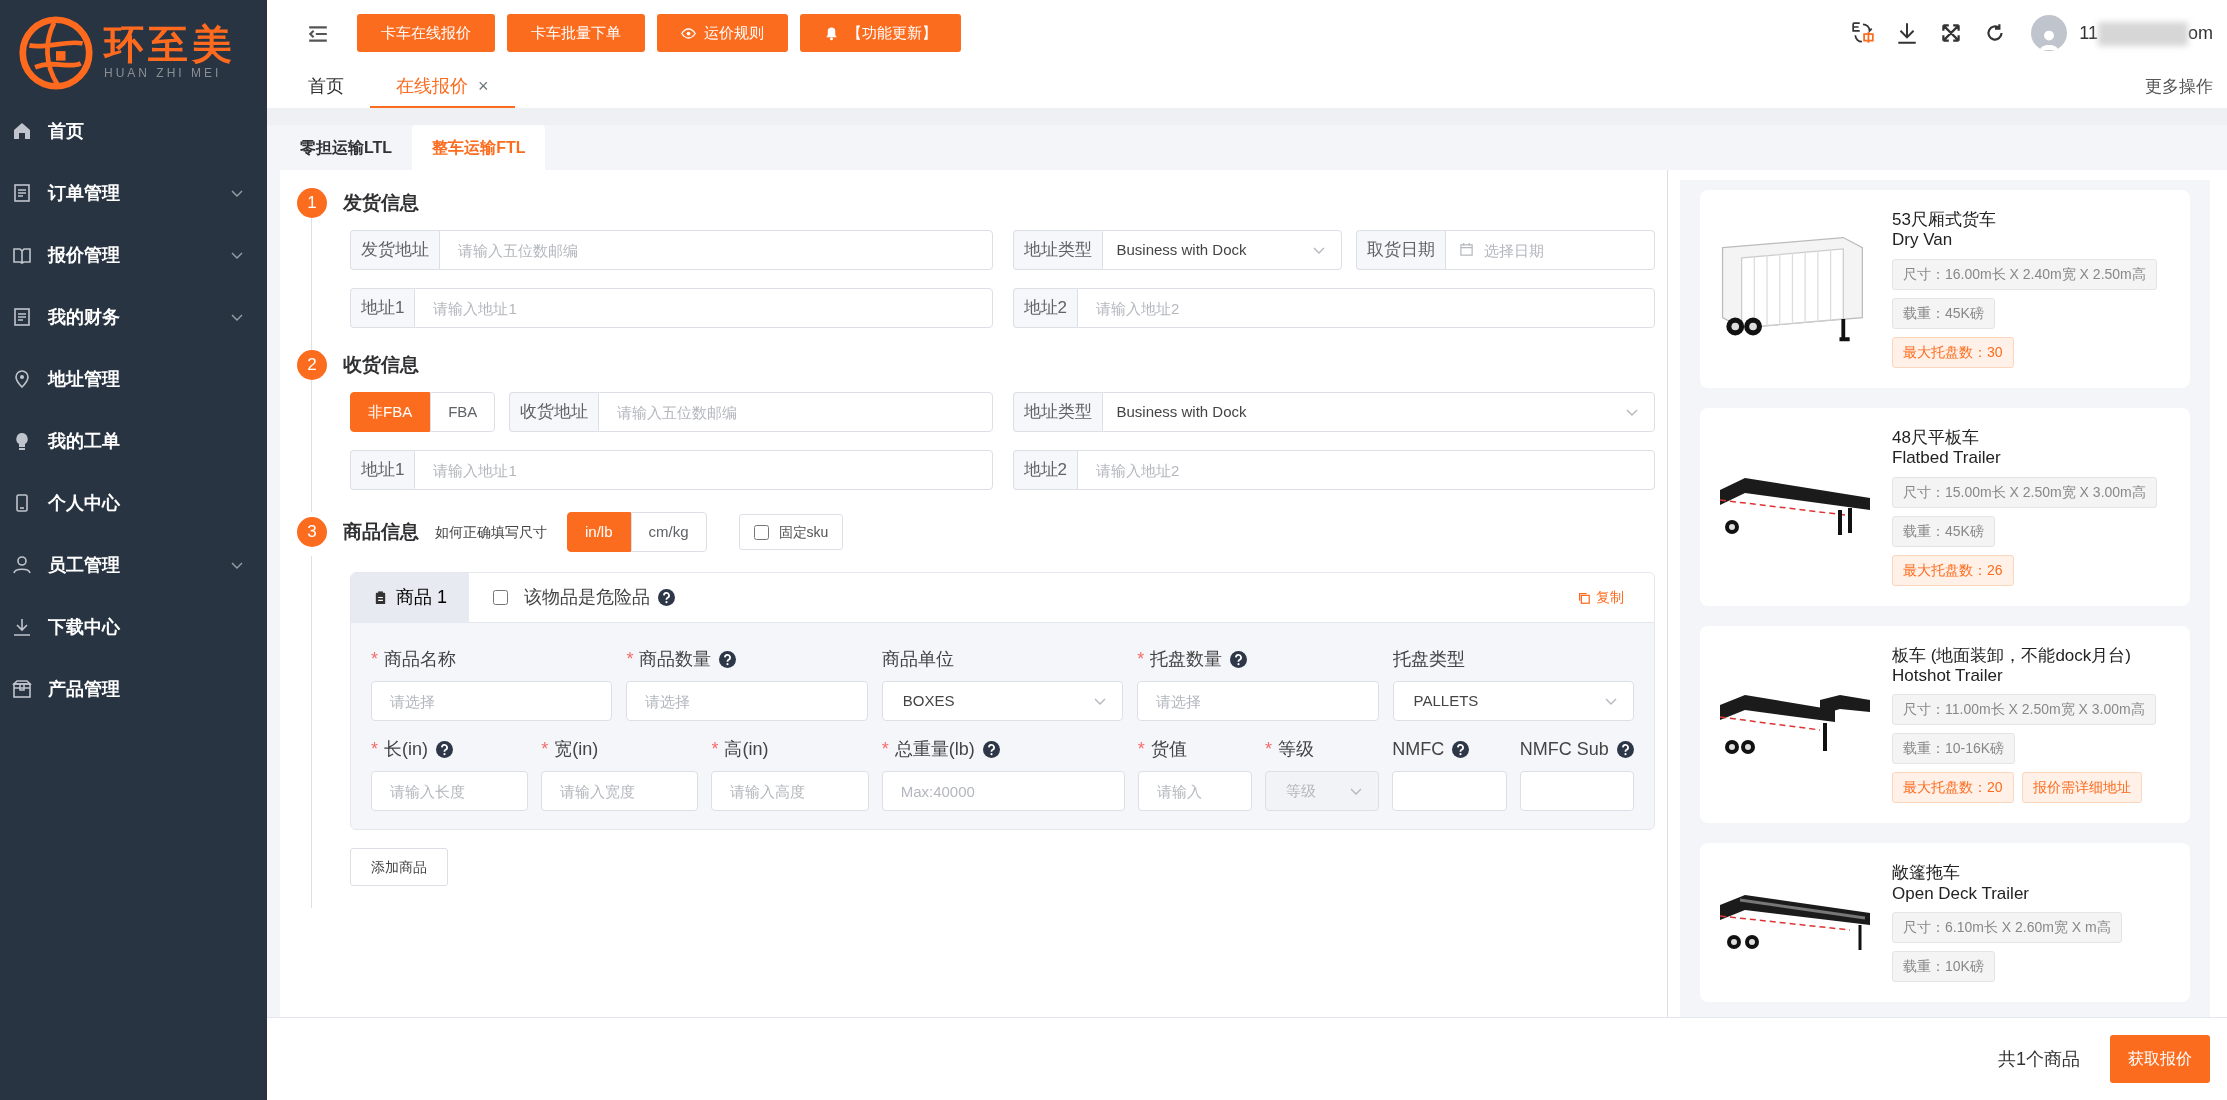 This screenshot has height=1100, width=2227. I want to click on sidebar-item: 产品管理, so click(133, 689).